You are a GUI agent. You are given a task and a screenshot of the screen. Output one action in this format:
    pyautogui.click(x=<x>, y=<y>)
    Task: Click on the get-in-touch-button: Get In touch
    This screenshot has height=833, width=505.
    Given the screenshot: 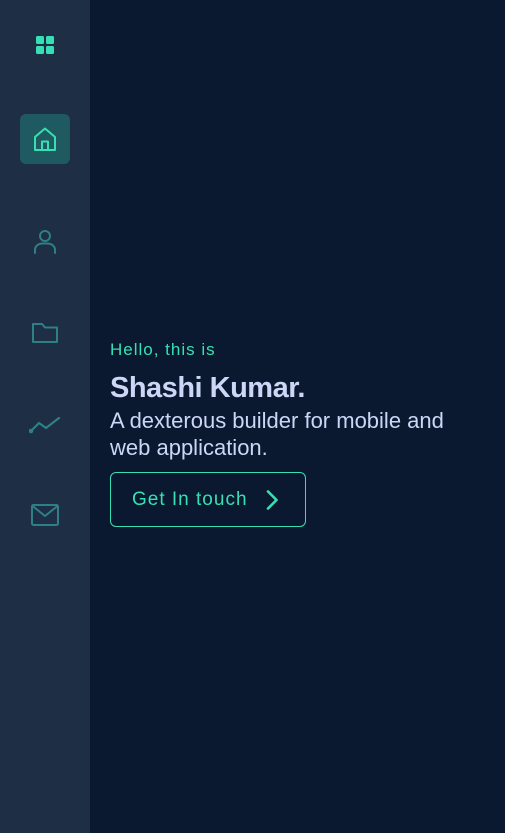 What is the action you would take?
    pyautogui.click(x=208, y=499)
    